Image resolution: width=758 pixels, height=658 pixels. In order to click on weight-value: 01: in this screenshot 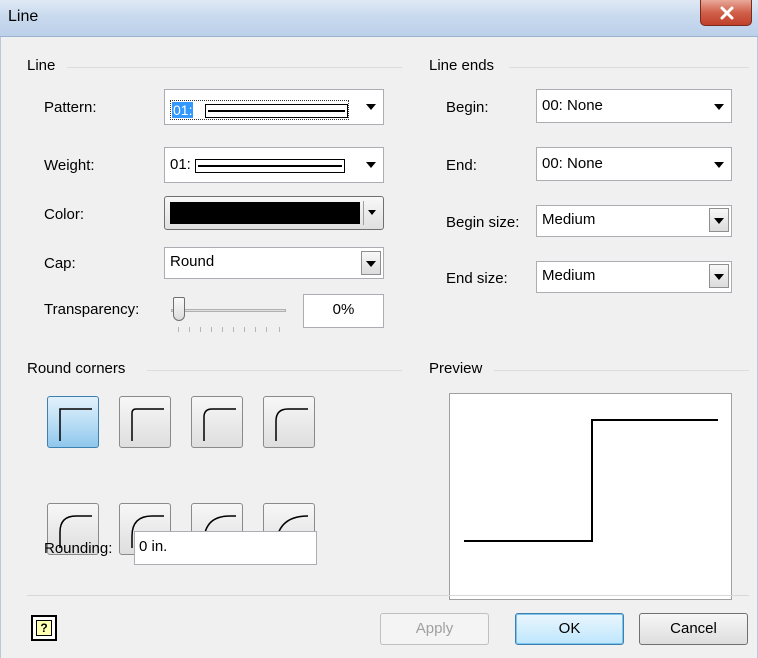, I will do `click(180, 164)`.